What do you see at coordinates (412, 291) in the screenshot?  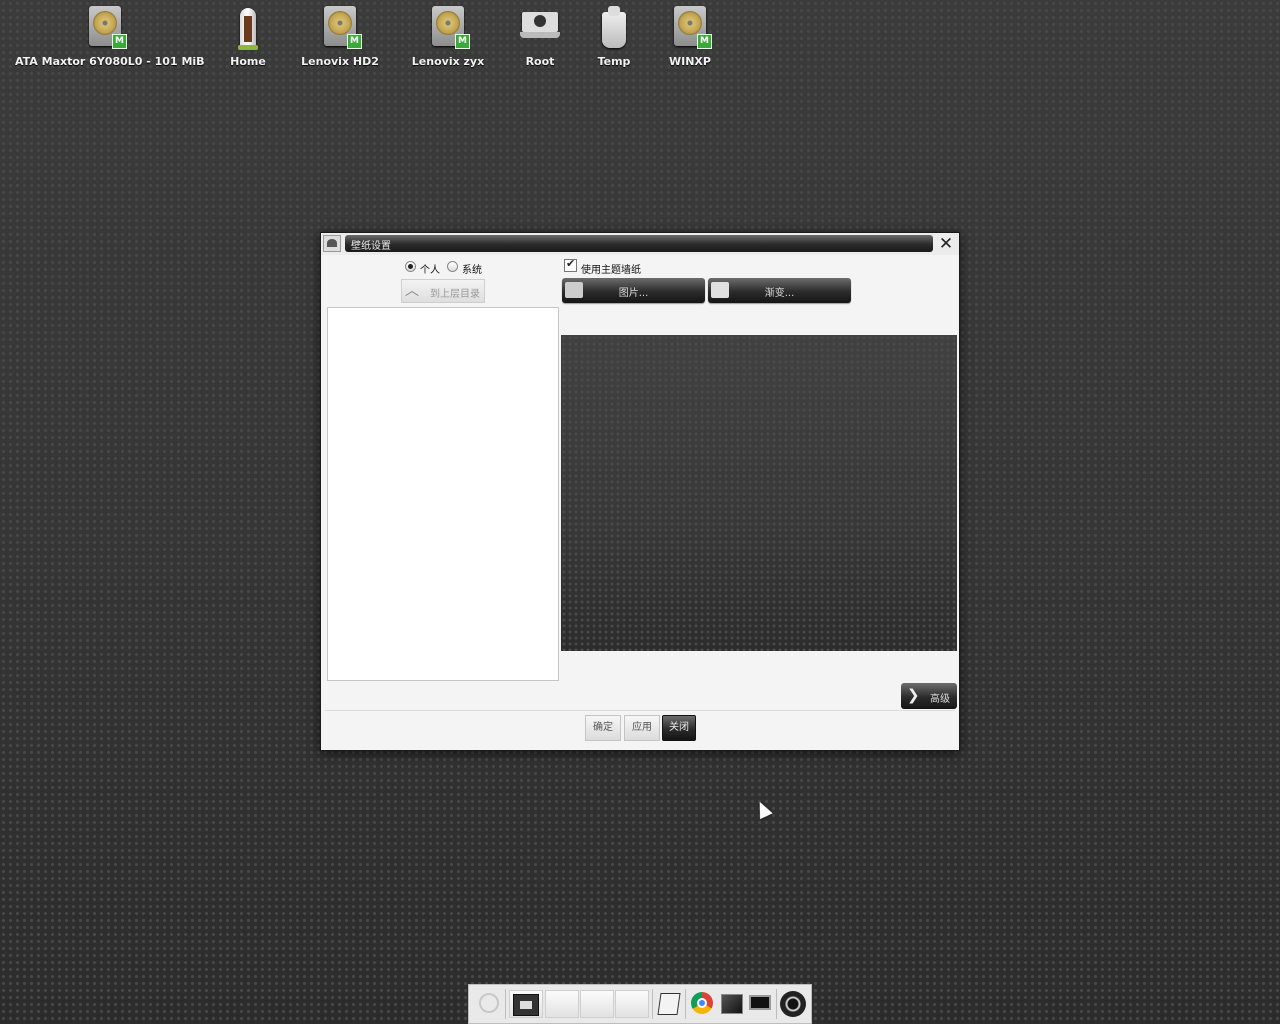 I see `up-arrow-icon: ︿` at bounding box center [412, 291].